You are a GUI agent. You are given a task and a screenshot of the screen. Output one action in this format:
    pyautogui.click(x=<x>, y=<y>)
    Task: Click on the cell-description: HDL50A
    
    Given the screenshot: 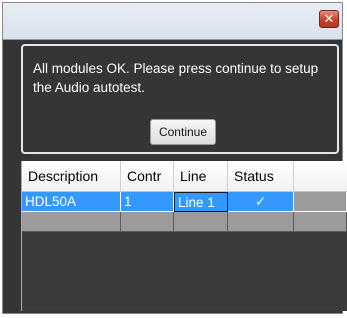 What is the action you would take?
    pyautogui.click(x=71, y=202)
    